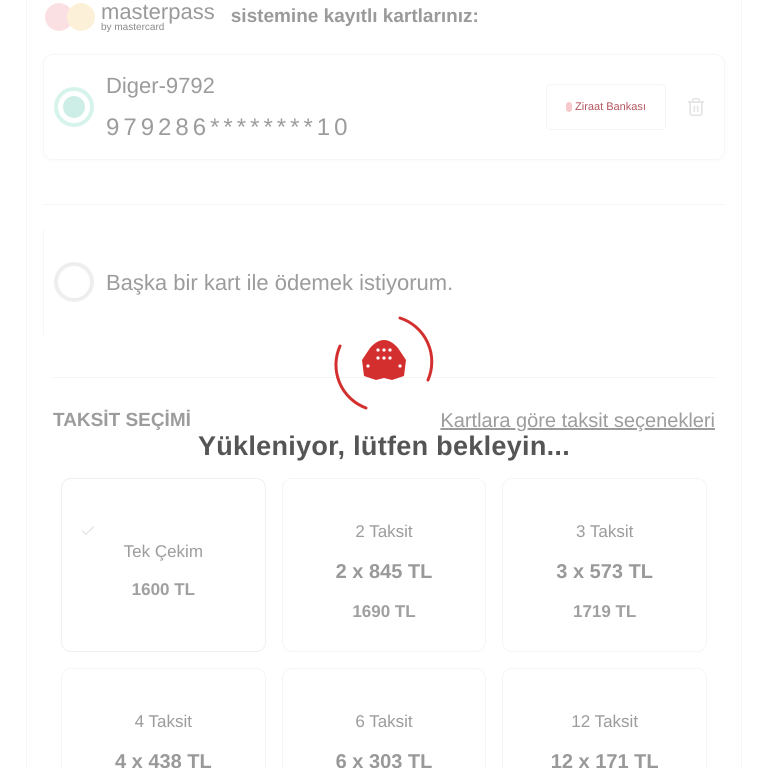  I want to click on installment-option: 3 Taksit 3 x 573 TL 1719 TL, so click(604, 565).